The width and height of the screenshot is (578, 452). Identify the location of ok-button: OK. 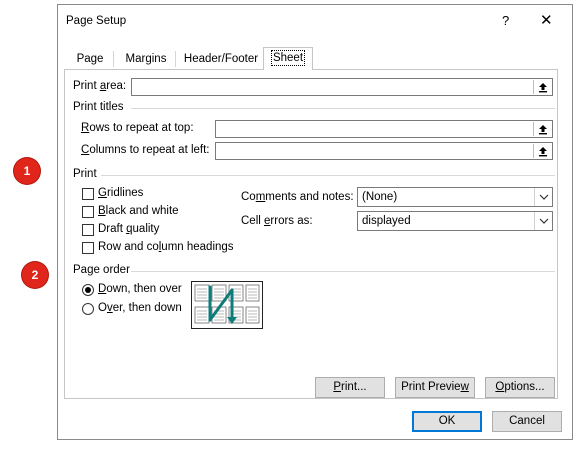
(447, 421).